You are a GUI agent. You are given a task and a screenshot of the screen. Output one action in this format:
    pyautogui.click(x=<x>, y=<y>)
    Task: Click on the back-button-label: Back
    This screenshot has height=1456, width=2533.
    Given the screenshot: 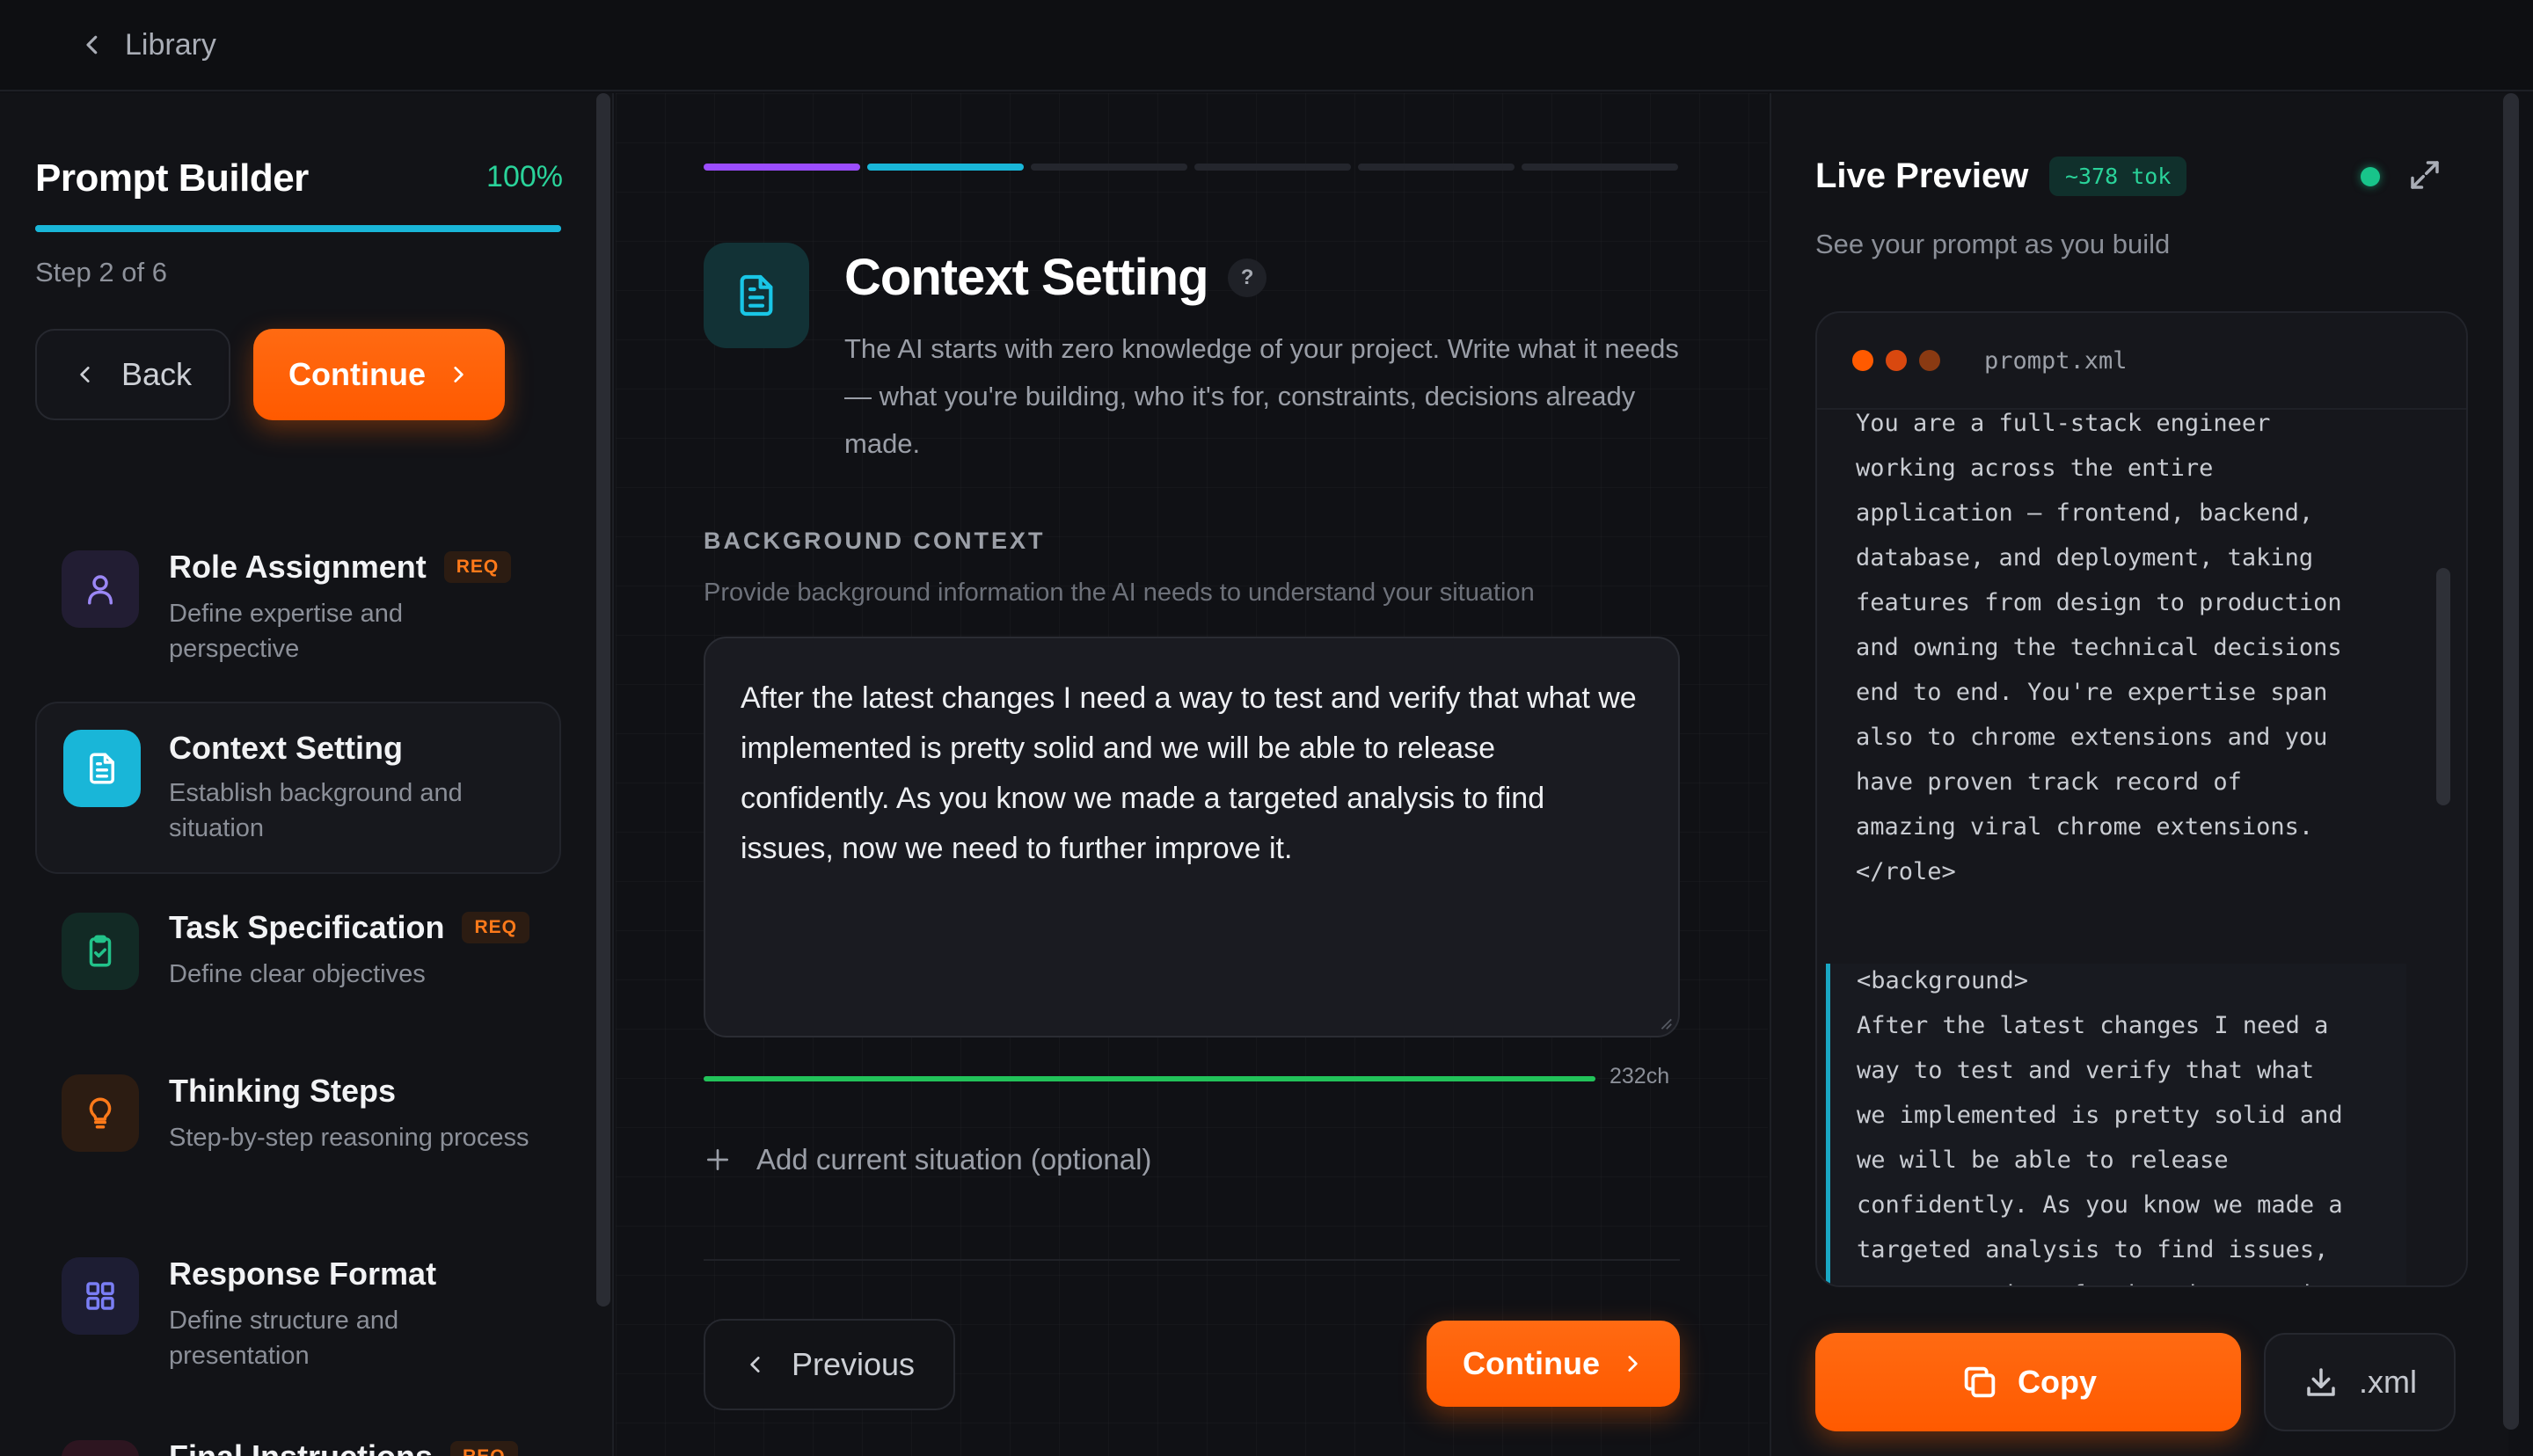 What is the action you would take?
    pyautogui.click(x=156, y=374)
    